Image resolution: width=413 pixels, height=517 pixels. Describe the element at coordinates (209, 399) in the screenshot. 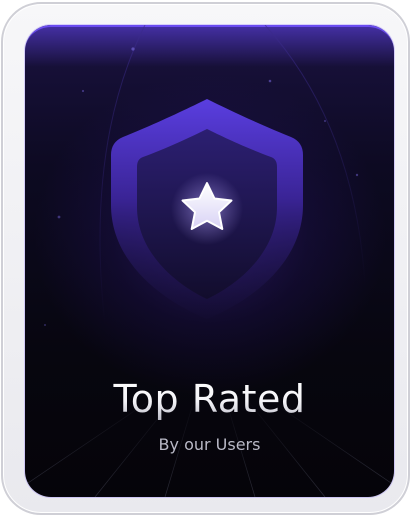

I see `badge-title: Top Rated` at that location.